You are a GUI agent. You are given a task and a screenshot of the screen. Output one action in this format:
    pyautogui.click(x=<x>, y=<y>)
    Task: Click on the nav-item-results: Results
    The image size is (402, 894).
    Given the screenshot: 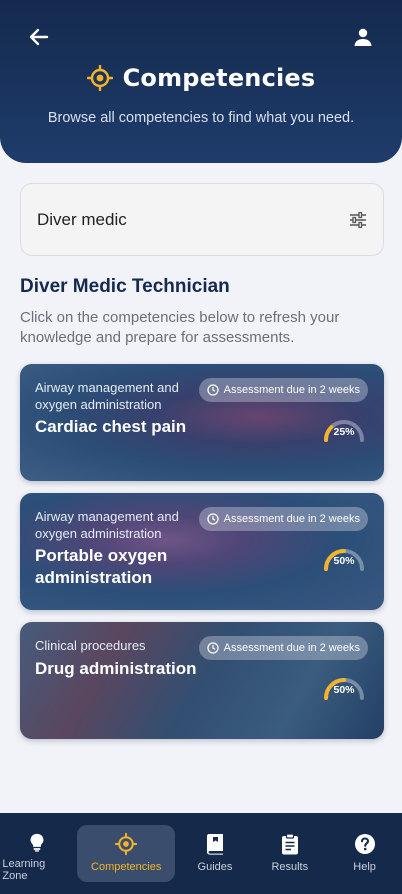 What is the action you would take?
    pyautogui.click(x=290, y=853)
    